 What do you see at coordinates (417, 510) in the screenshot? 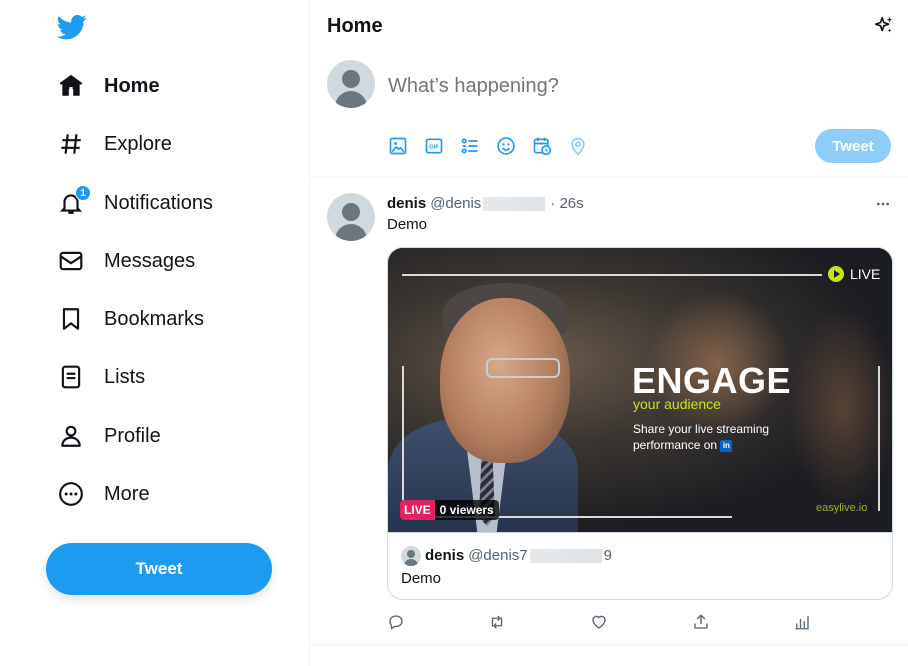
I see `live-tag: LIVE` at bounding box center [417, 510].